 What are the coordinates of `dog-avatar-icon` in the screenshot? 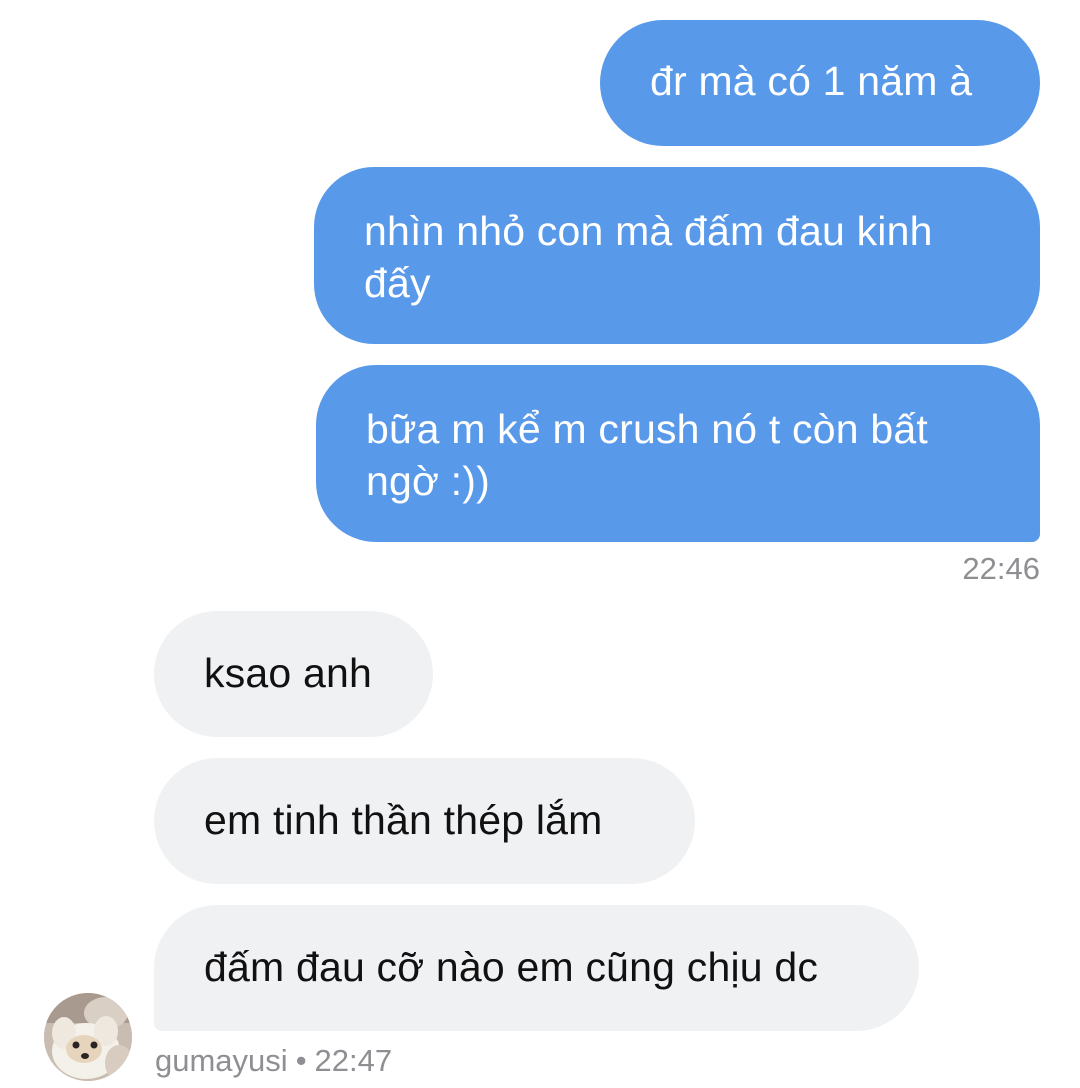 It's located at (88, 1037).